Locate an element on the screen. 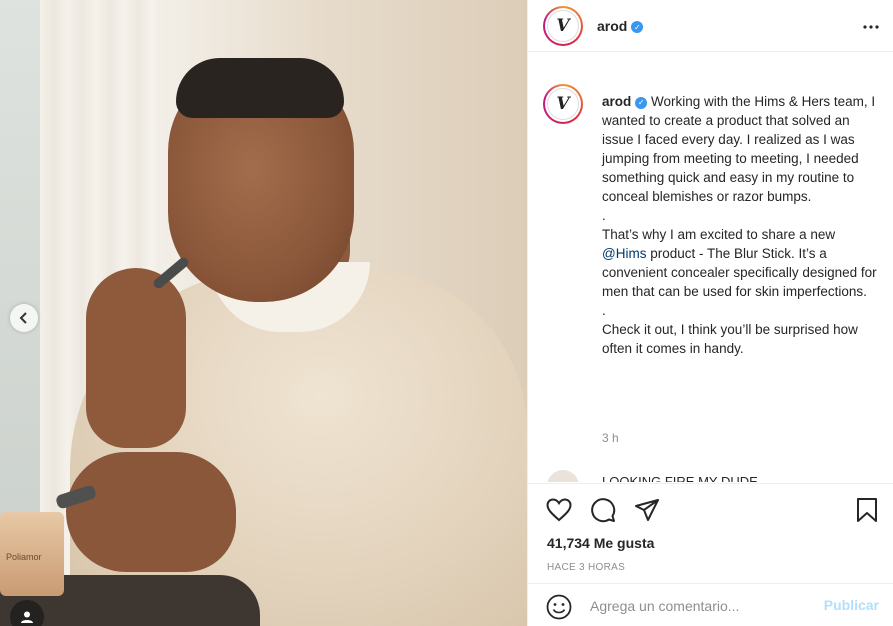  emoji-icon is located at coordinates (559, 607).